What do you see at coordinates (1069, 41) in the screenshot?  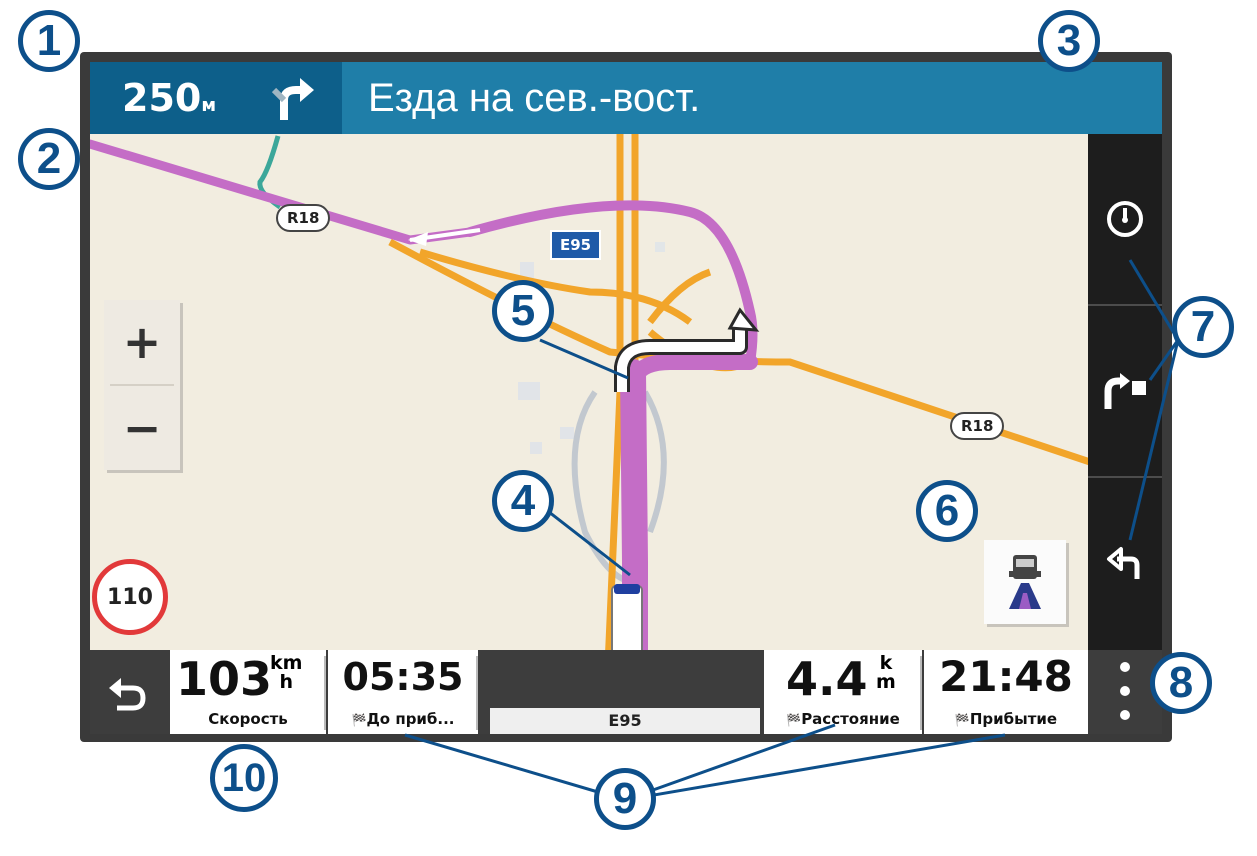 I see `callout-3: 3` at bounding box center [1069, 41].